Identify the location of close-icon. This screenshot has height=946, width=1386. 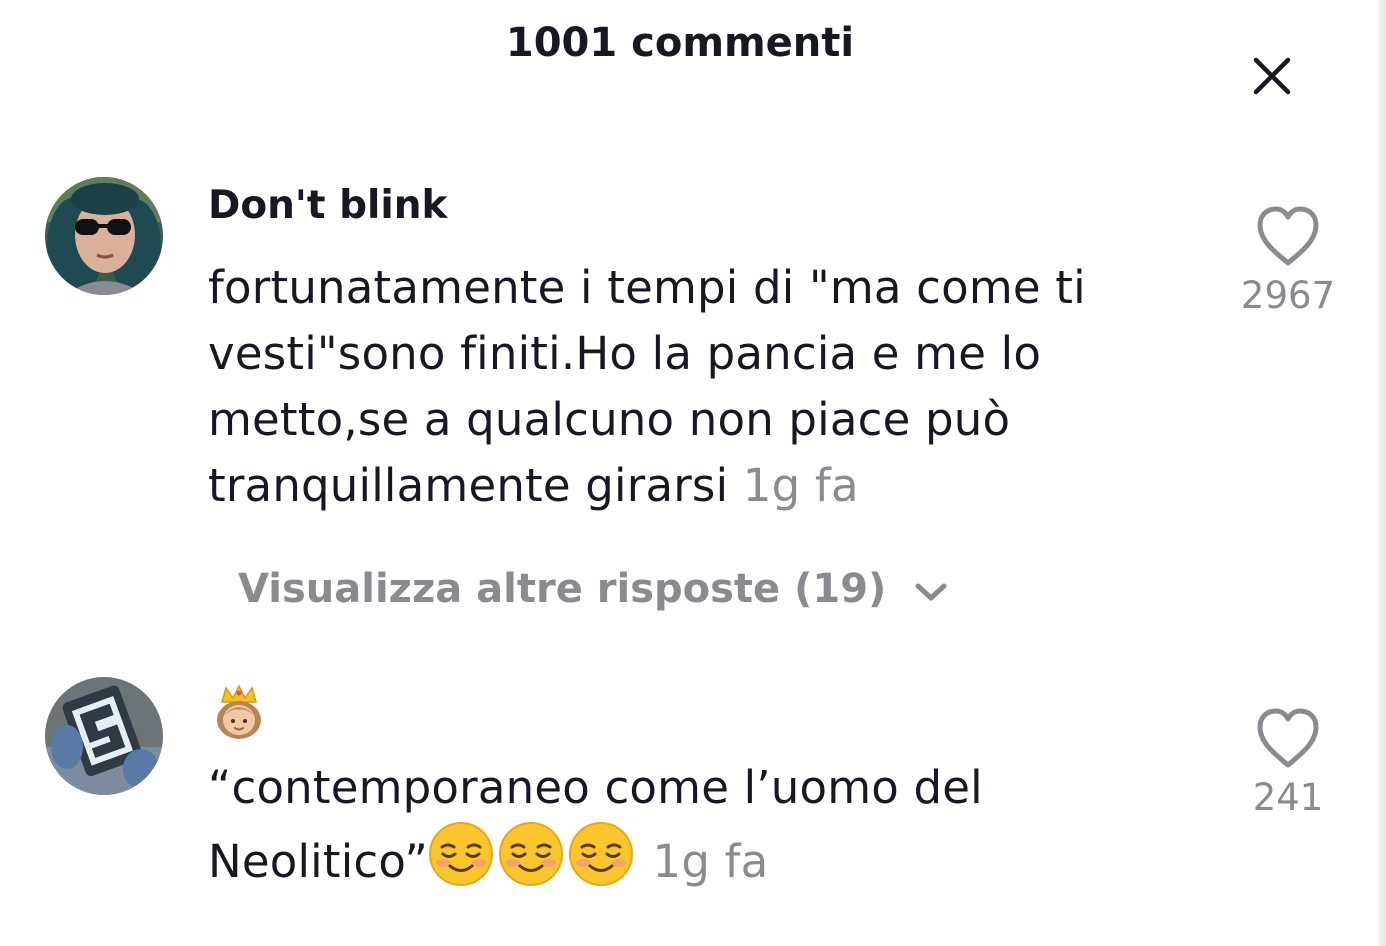
(1272, 76).